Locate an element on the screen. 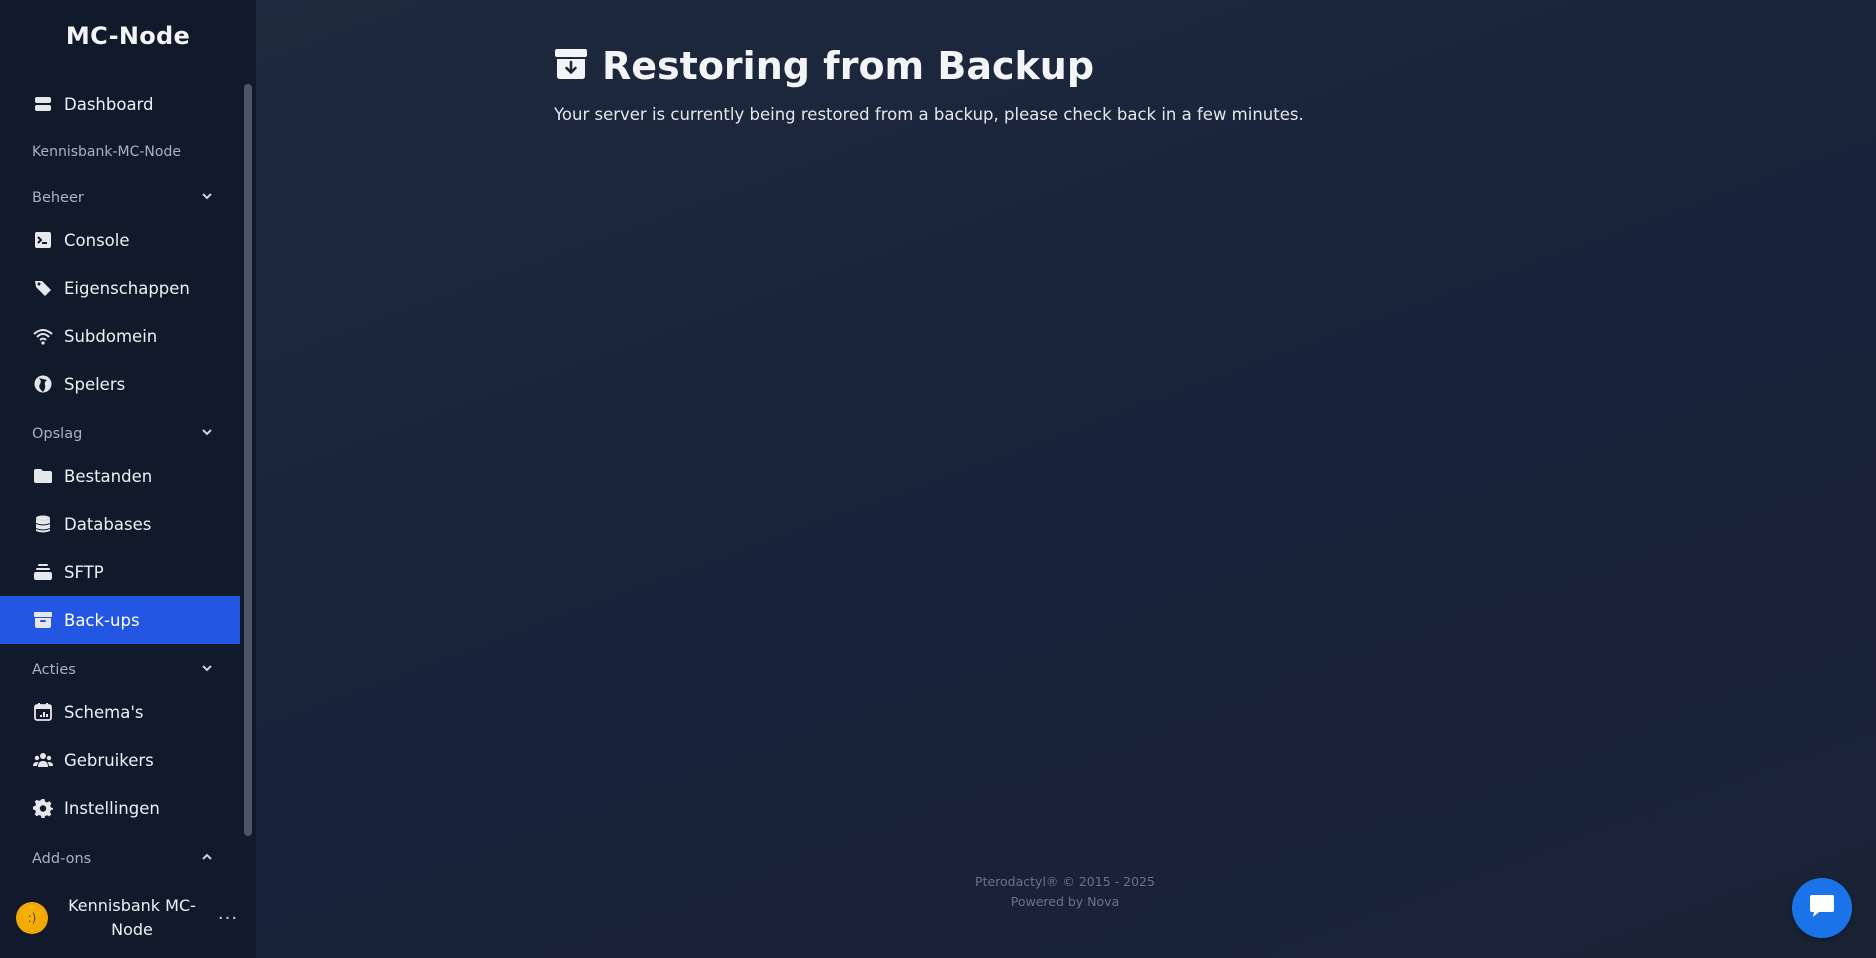 This screenshot has height=958, width=1876. sidebar-scrollbar is located at coordinates (248, 460).